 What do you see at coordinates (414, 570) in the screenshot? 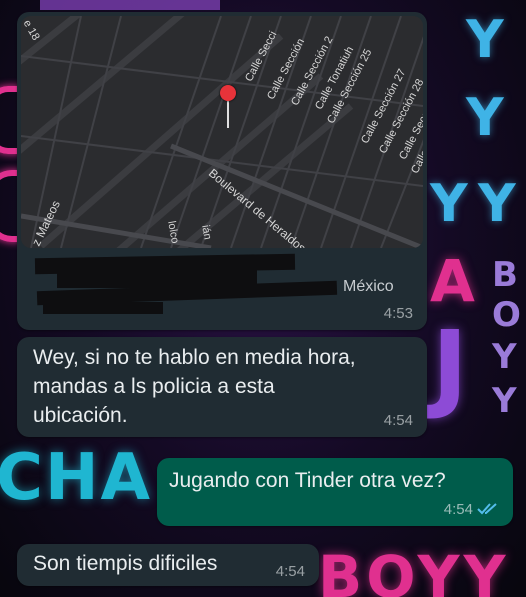
I see `wallpaper-text-boyy: BOYY` at bounding box center [414, 570].